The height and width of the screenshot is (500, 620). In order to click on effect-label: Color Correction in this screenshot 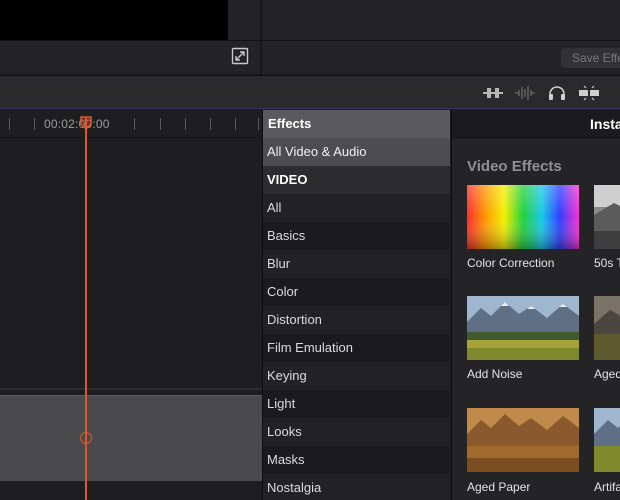, I will do `click(511, 263)`.